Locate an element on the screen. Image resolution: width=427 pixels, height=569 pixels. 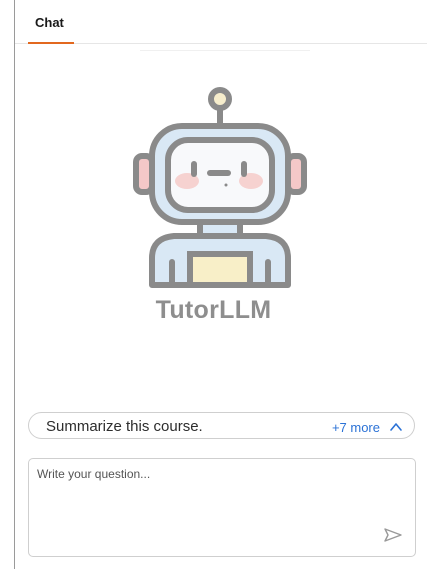
question-input is located at coordinates (207, 497).